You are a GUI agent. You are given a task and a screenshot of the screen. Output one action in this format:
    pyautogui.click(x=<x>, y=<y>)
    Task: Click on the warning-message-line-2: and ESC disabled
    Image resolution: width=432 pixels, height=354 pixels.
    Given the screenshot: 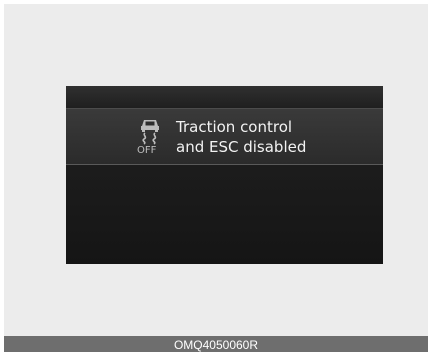 What is the action you would take?
    pyautogui.click(x=241, y=147)
    